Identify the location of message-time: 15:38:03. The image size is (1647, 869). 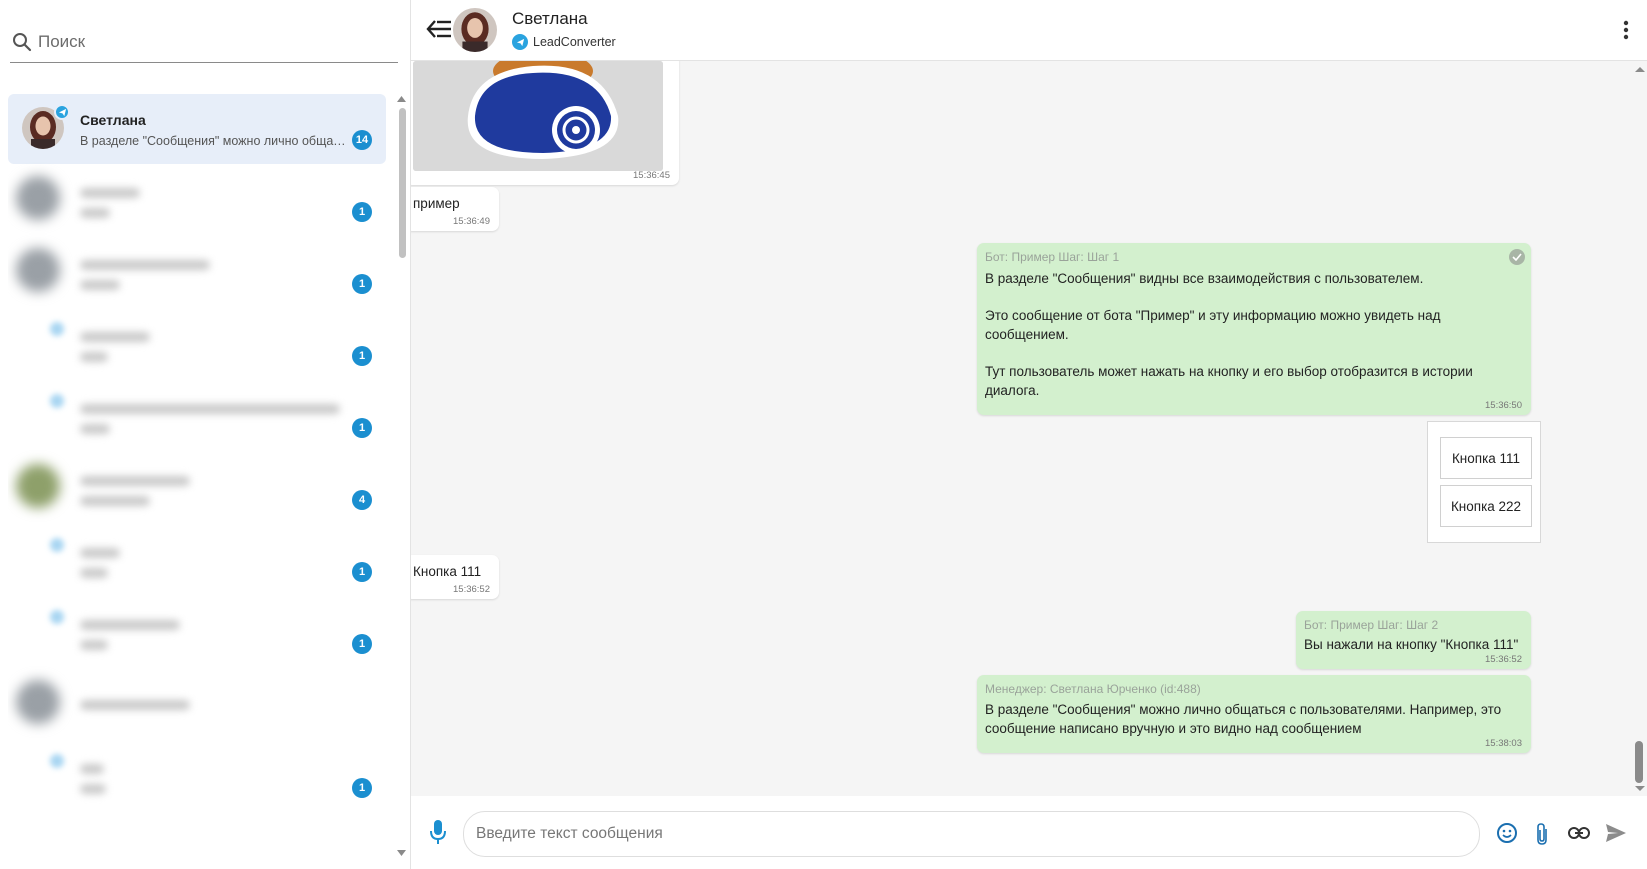
(1503, 743).